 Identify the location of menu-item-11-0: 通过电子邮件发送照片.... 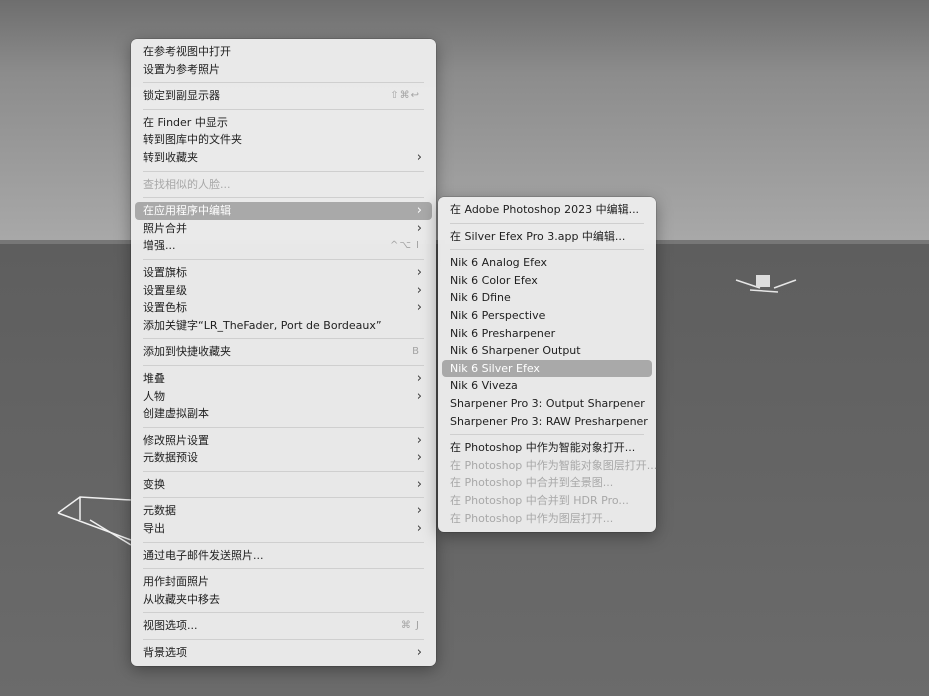
(283, 556).